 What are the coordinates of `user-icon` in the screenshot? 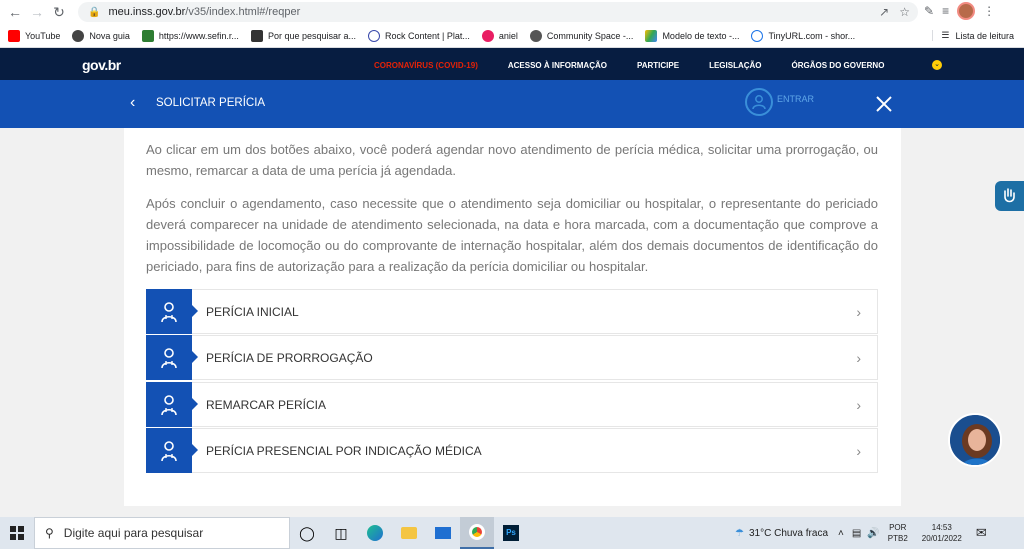 It's located at (759, 102).